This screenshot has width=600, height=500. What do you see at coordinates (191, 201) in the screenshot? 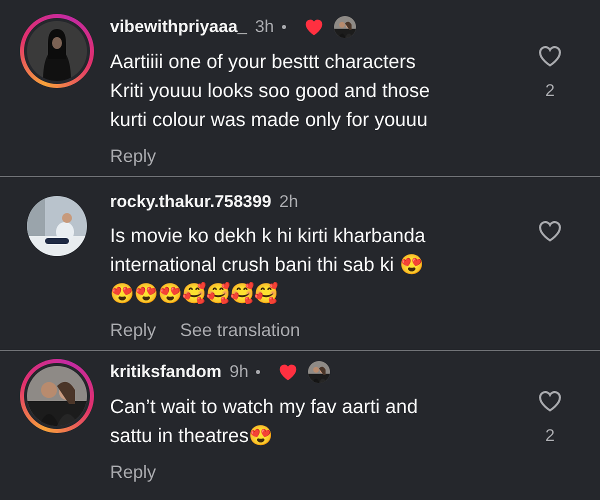
I see `username: rocky.thakur.758399` at bounding box center [191, 201].